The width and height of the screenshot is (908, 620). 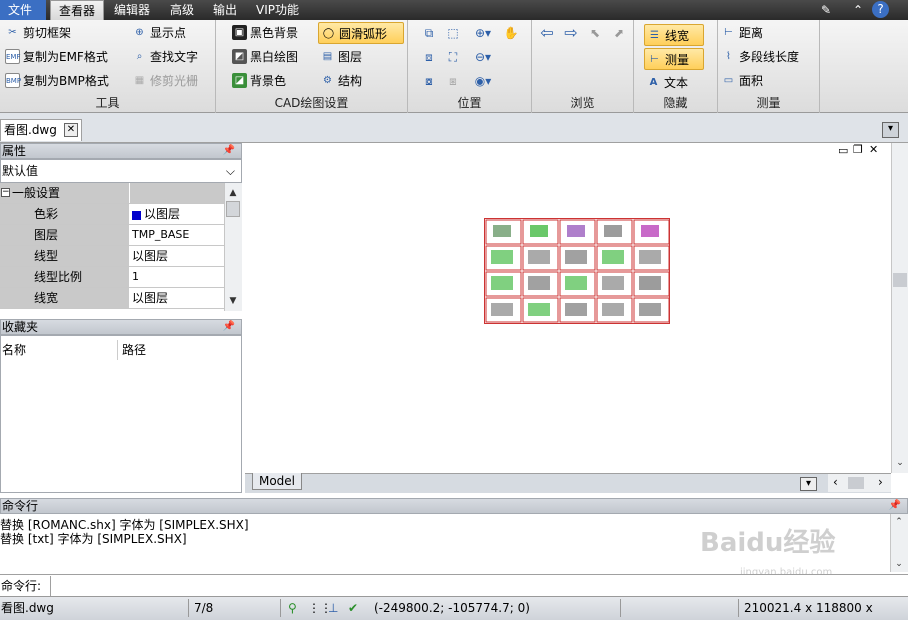 I want to click on menu-editor: 编辑器, so click(x=132, y=10).